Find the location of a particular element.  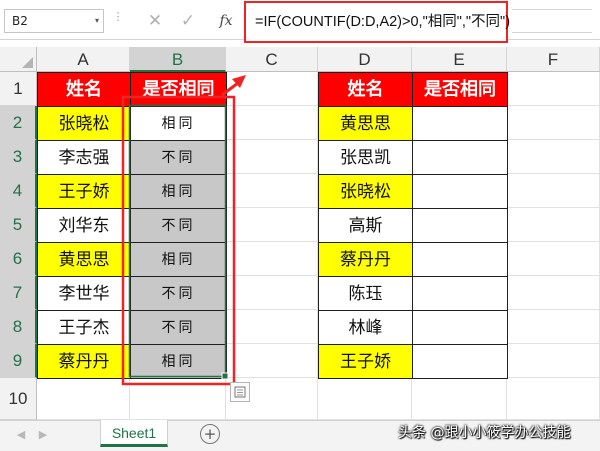

next-sheet-icon: ▶ is located at coordinates (43, 435).